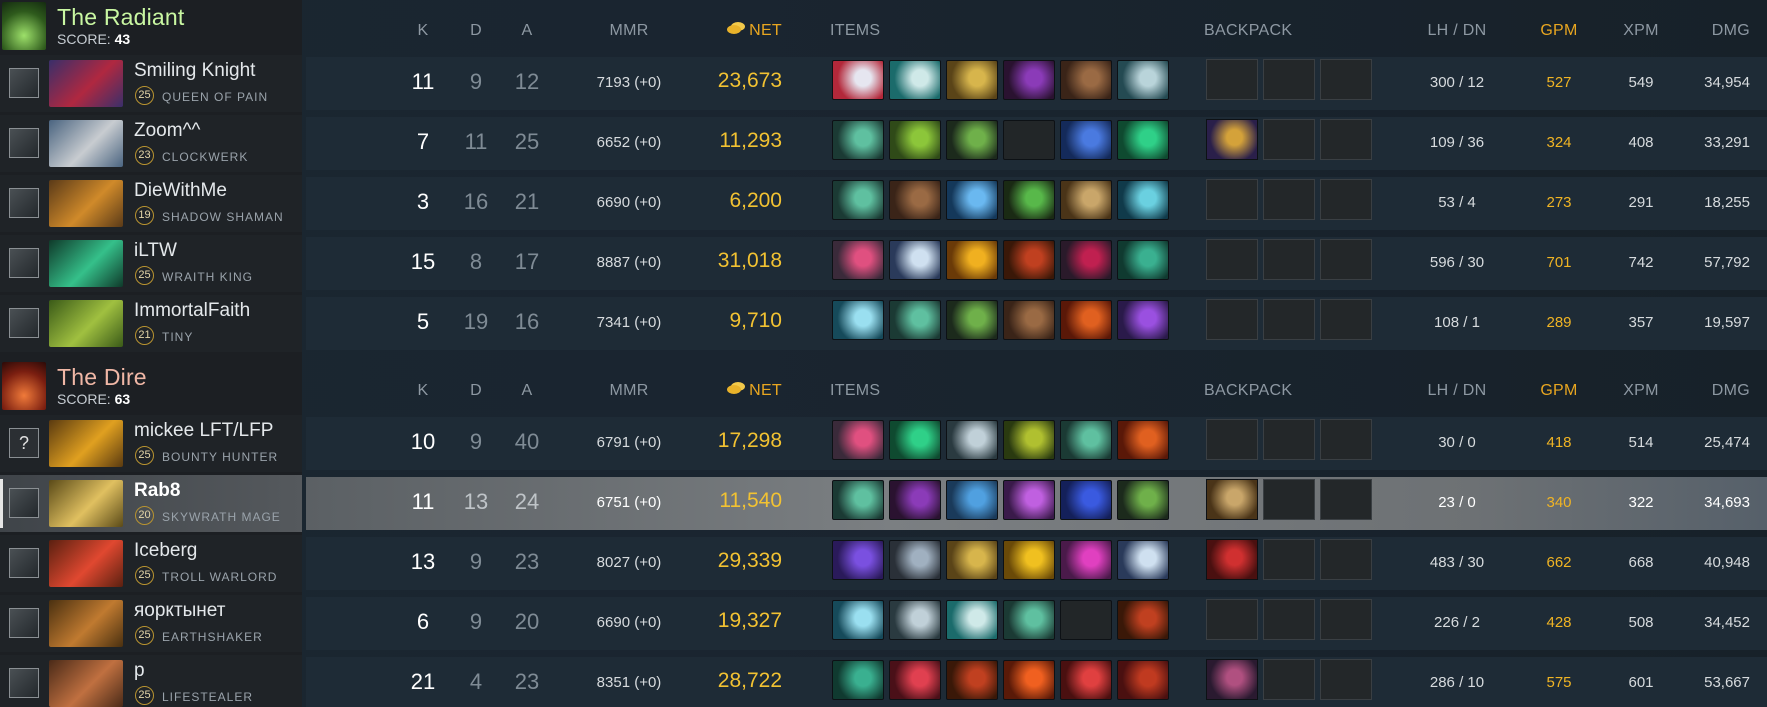 The width and height of the screenshot is (1767, 707). I want to click on player-name: Smiling Knight, so click(194, 71).